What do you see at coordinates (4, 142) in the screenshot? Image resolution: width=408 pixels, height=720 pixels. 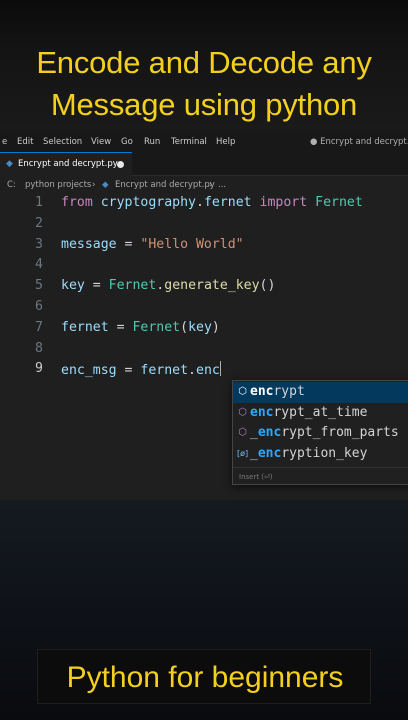 I see `menu-file: e` at bounding box center [4, 142].